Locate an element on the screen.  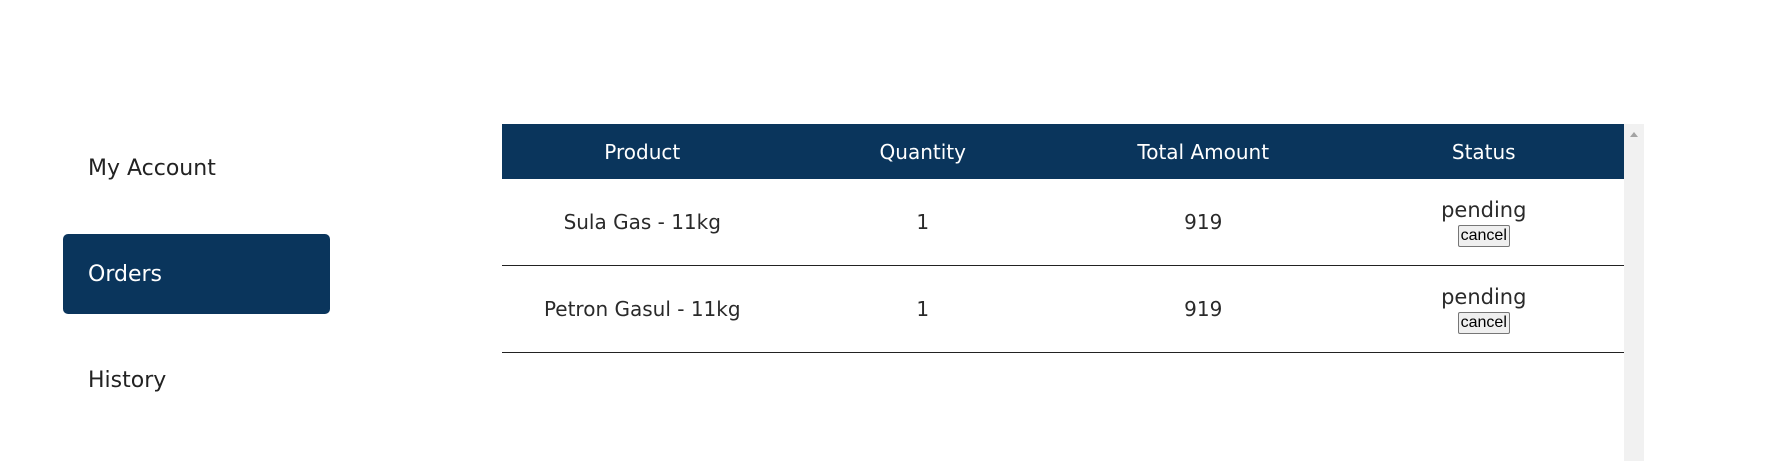
column-header-status: Status is located at coordinates (1483, 151).